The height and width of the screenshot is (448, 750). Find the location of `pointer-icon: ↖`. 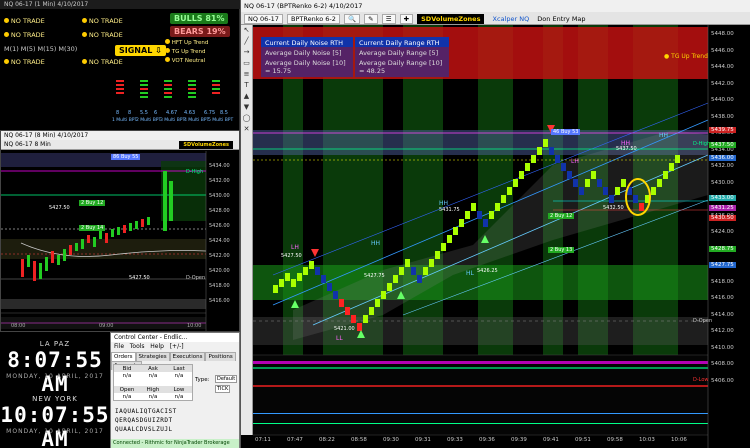

pointer-icon: ↖ is located at coordinates (246, 30).